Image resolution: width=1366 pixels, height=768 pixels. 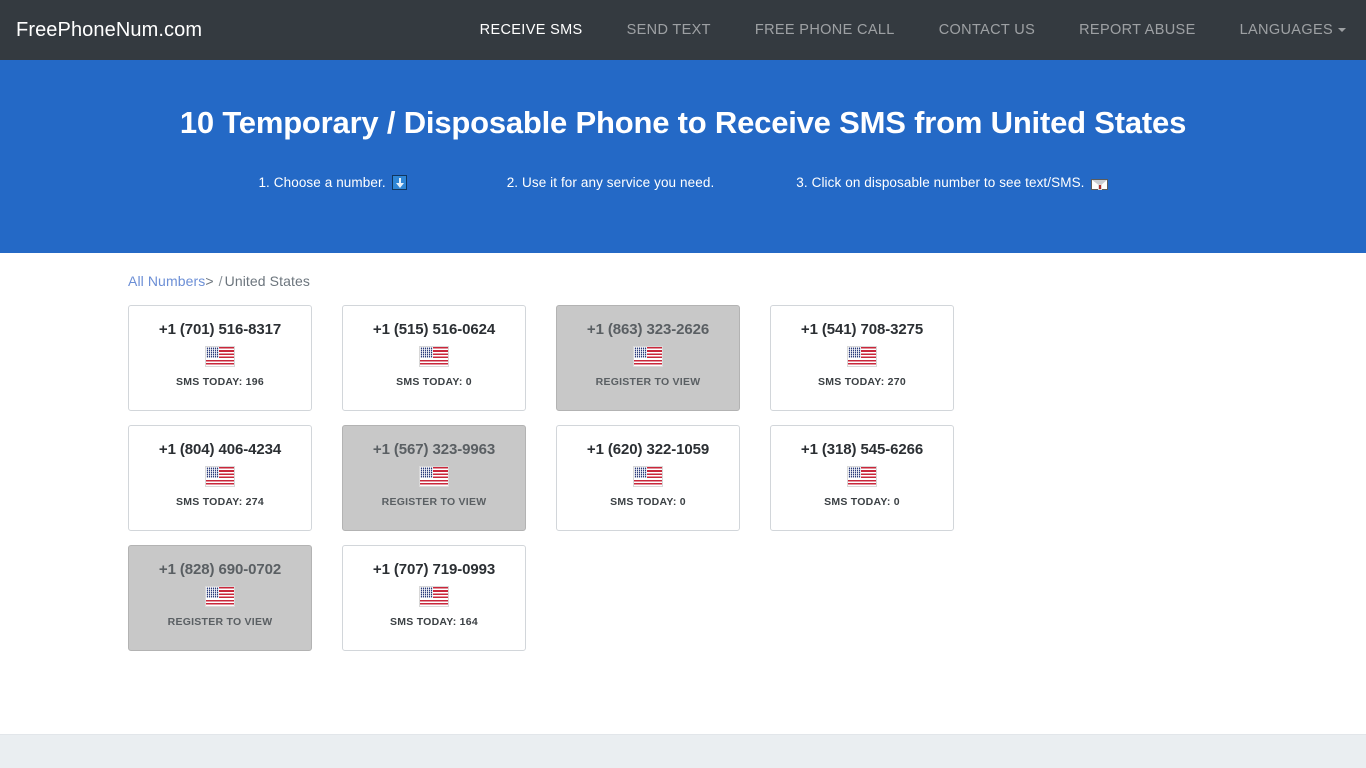 I want to click on phone-number-card: +1 (541) 708-3275 SMS TODAY: 270, so click(x=862, y=358).